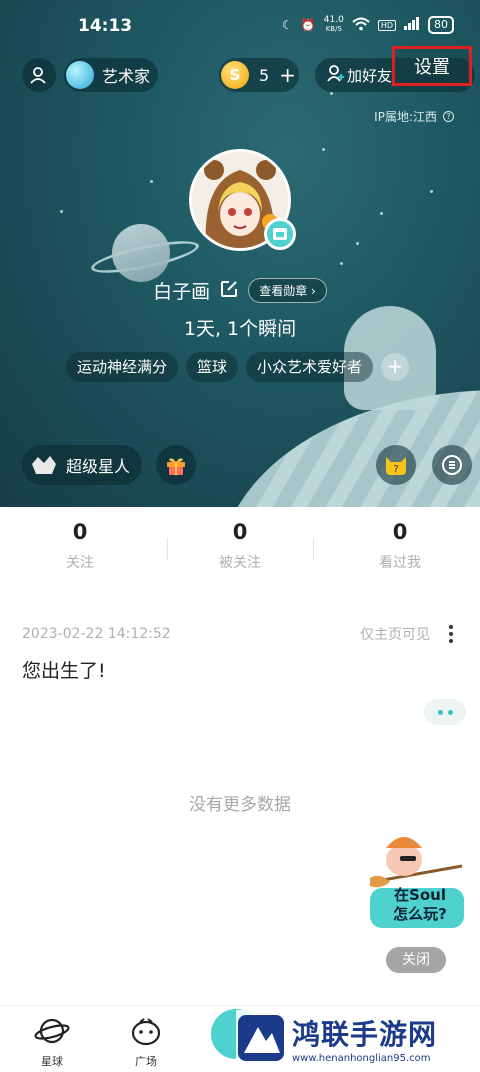 The height and width of the screenshot is (1072, 480). Describe the element at coordinates (229, 291) in the screenshot. I see `edit-icon` at that location.